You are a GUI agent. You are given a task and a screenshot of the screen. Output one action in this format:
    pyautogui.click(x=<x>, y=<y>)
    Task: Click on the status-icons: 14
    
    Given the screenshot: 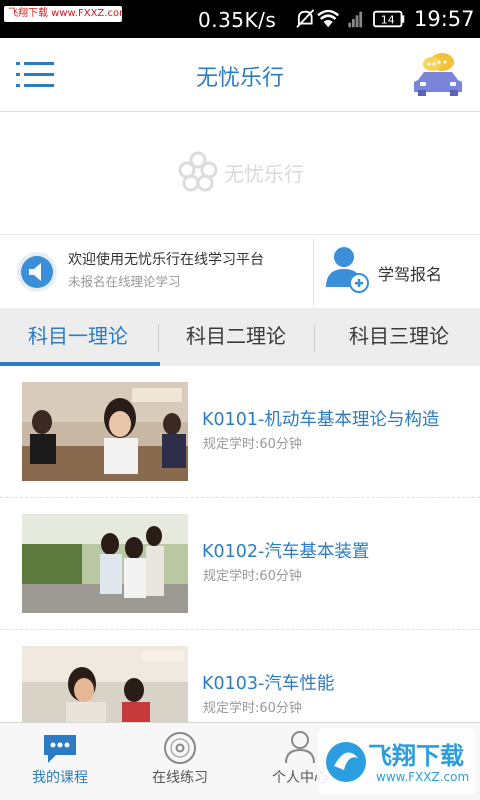 What is the action you would take?
    pyautogui.click(x=350, y=18)
    